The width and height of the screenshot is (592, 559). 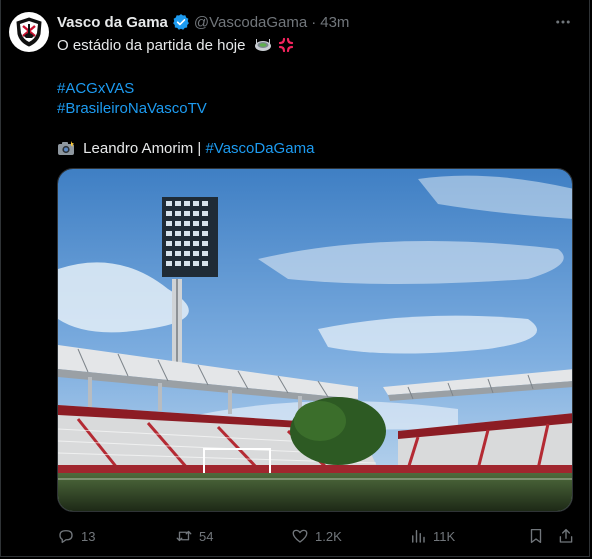 I want to click on tweet-actions: 13 54 1.2K 11K, so click(x=317, y=536).